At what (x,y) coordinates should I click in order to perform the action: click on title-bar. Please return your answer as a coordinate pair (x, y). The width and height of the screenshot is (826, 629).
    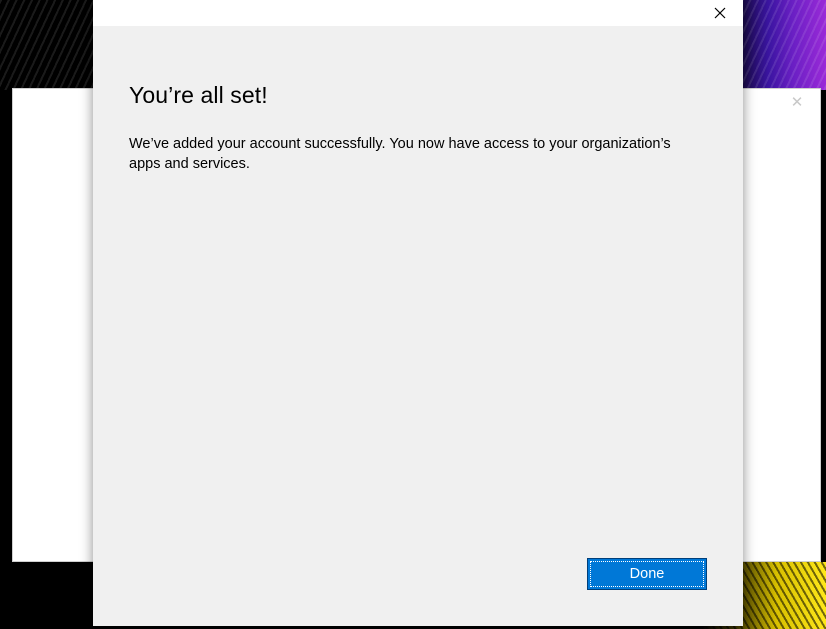
    Looking at the image, I should click on (418, 13).